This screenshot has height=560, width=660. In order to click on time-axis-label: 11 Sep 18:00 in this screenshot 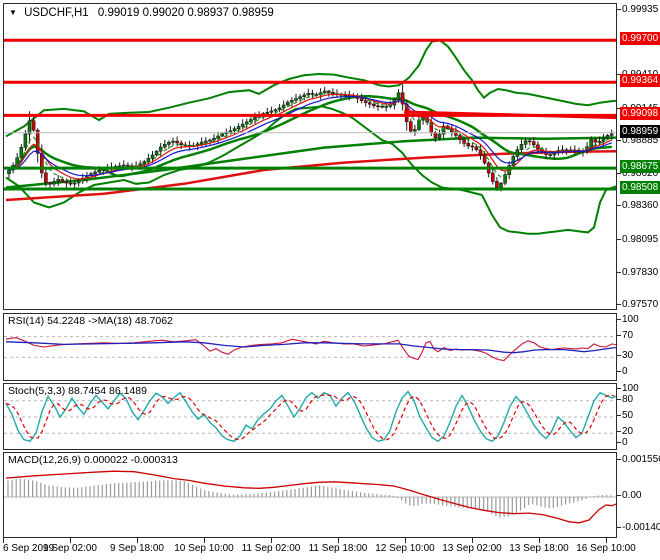, I will do `click(338, 548)`.